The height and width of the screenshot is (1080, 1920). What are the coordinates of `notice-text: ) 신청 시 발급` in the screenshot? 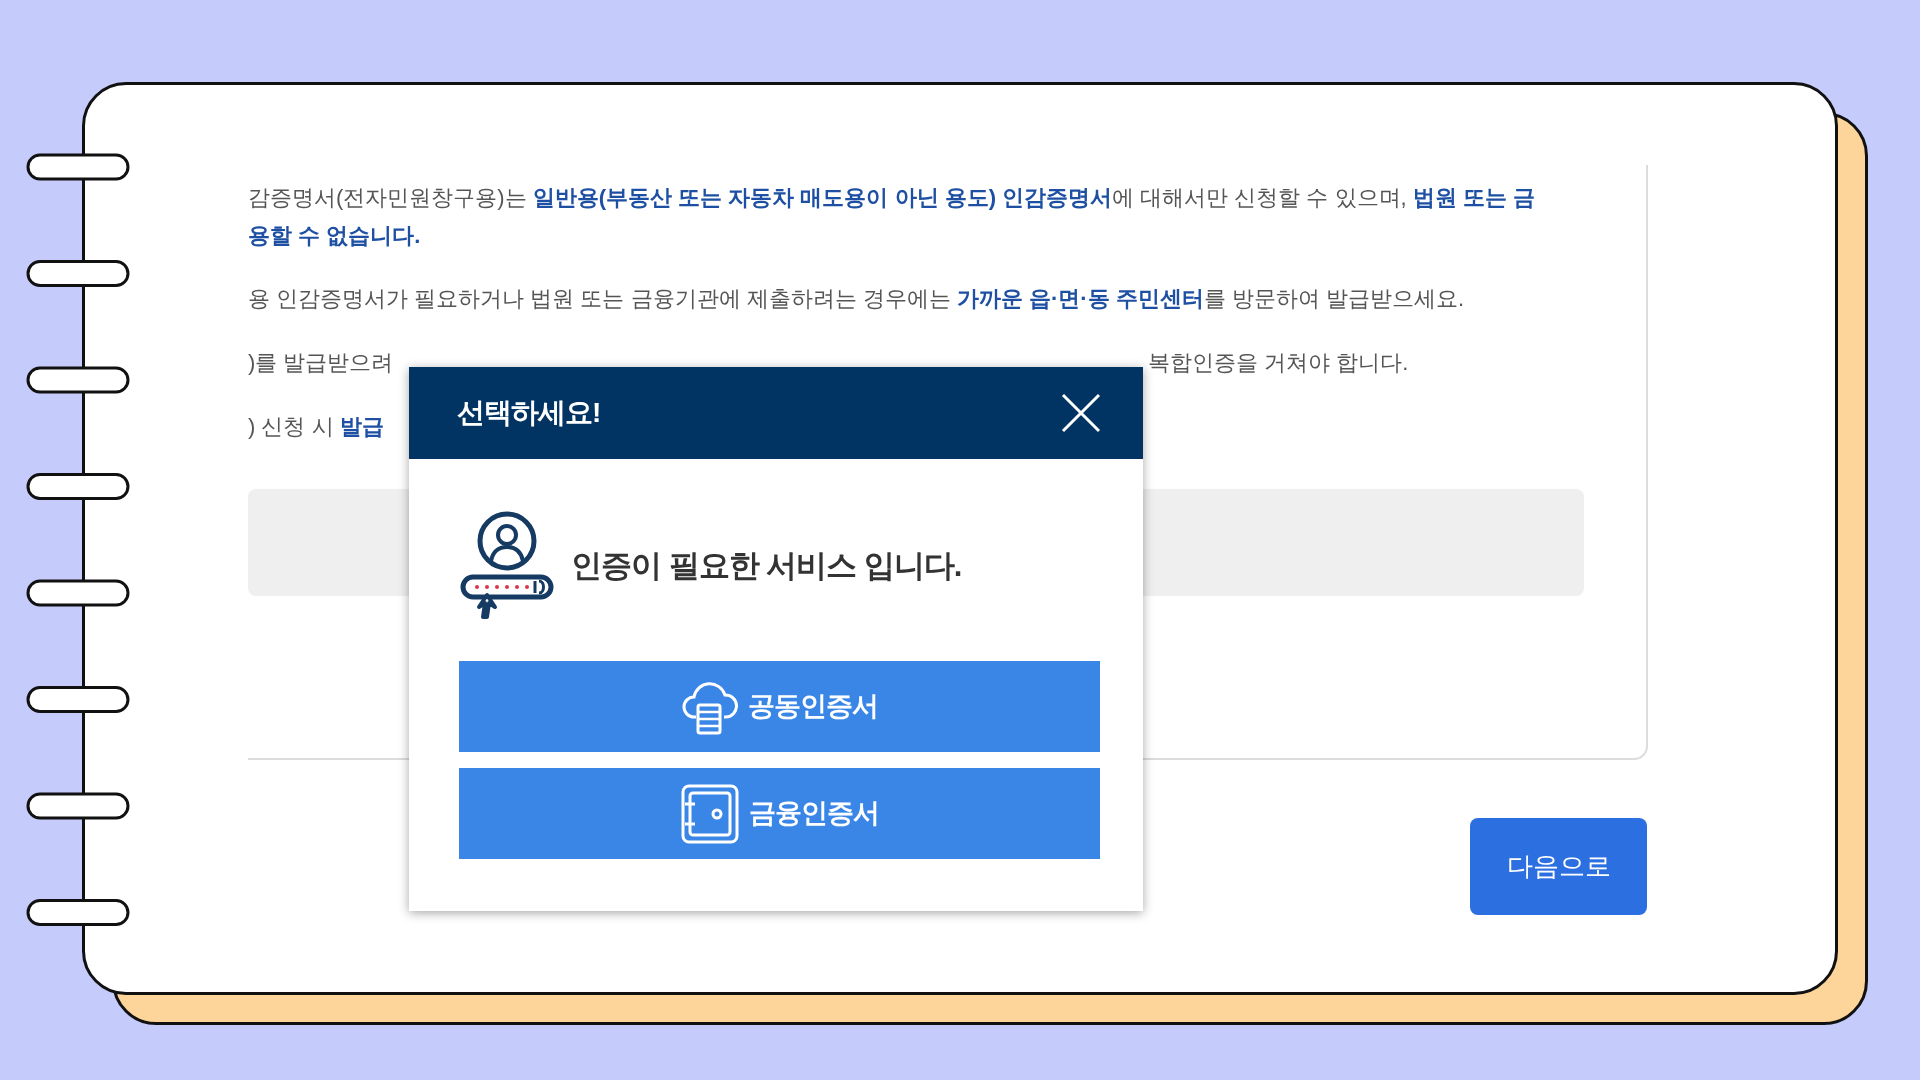 It's located at (316, 427).